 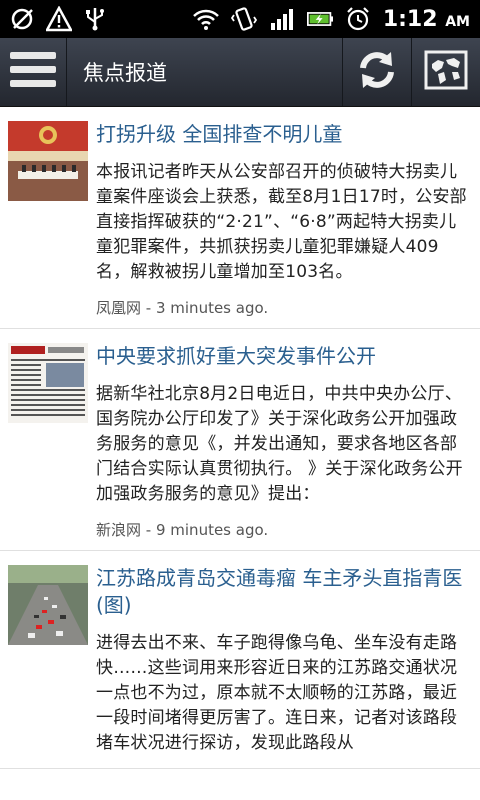 I want to click on action-bar: 焦点报道, so click(x=240, y=72).